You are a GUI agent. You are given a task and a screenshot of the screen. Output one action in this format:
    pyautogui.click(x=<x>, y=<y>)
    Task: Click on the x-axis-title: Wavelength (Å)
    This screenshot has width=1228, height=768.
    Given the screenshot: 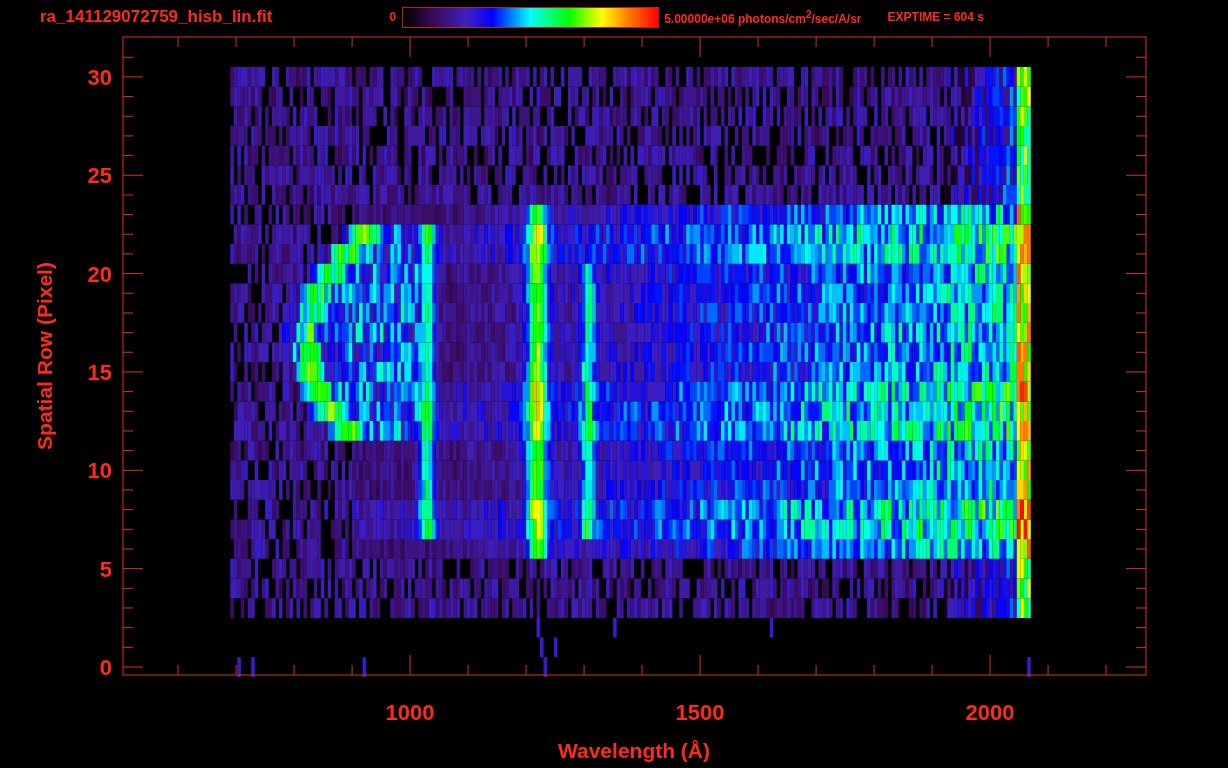 What is the action you would take?
    pyautogui.click(x=634, y=750)
    